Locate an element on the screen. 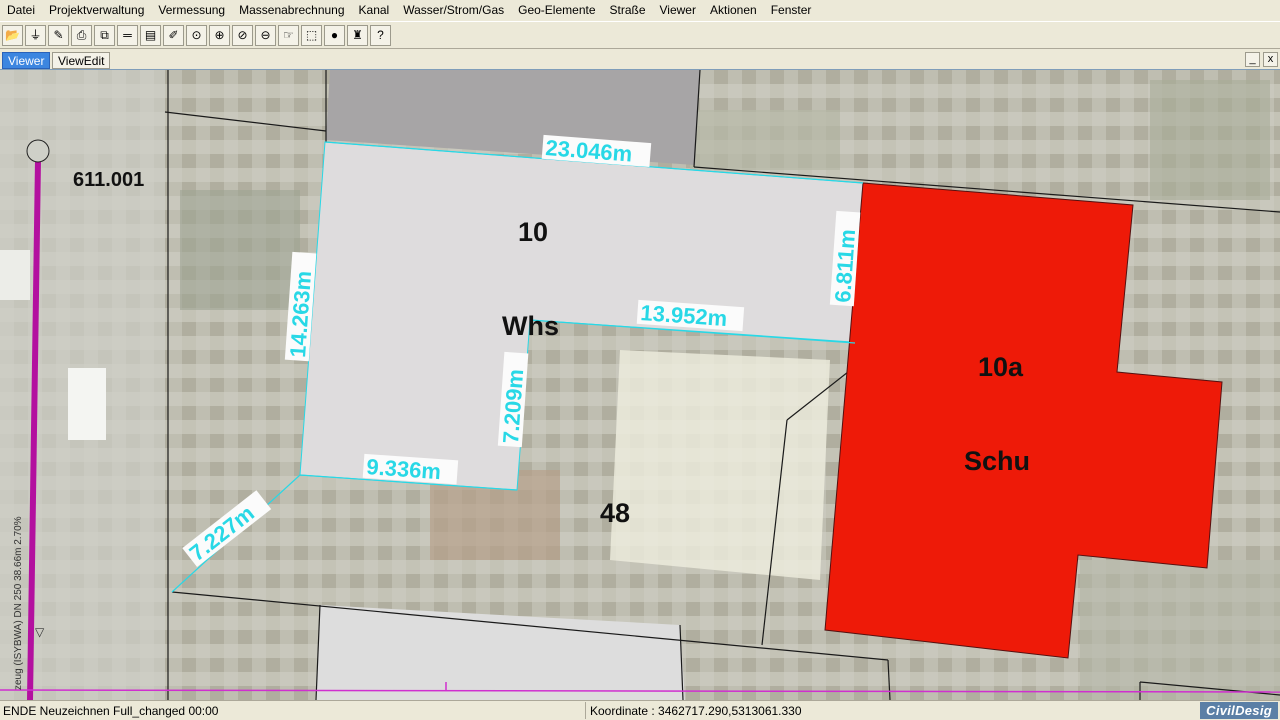  tab-viewedit: ViewEdit is located at coordinates (81, 60).